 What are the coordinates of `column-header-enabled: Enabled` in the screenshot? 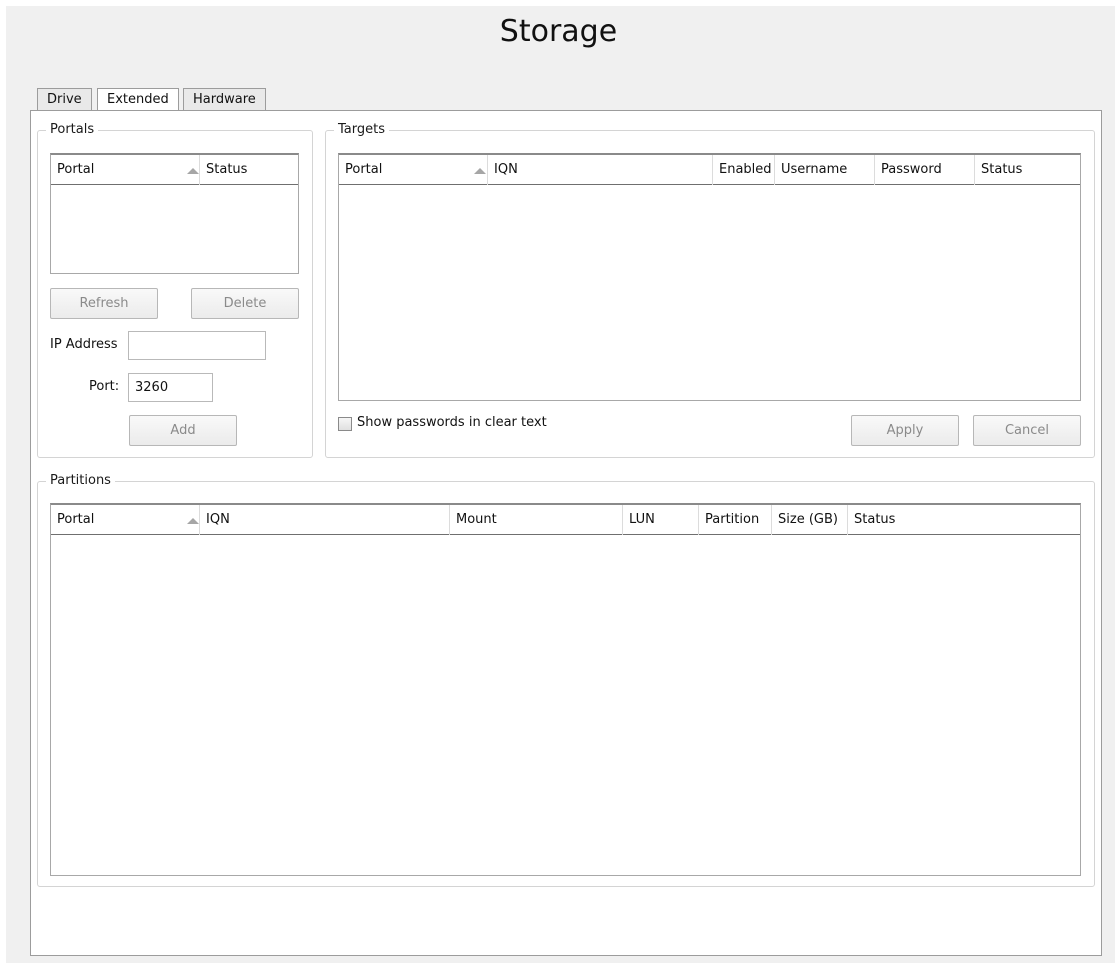 It's located at (744, 170).